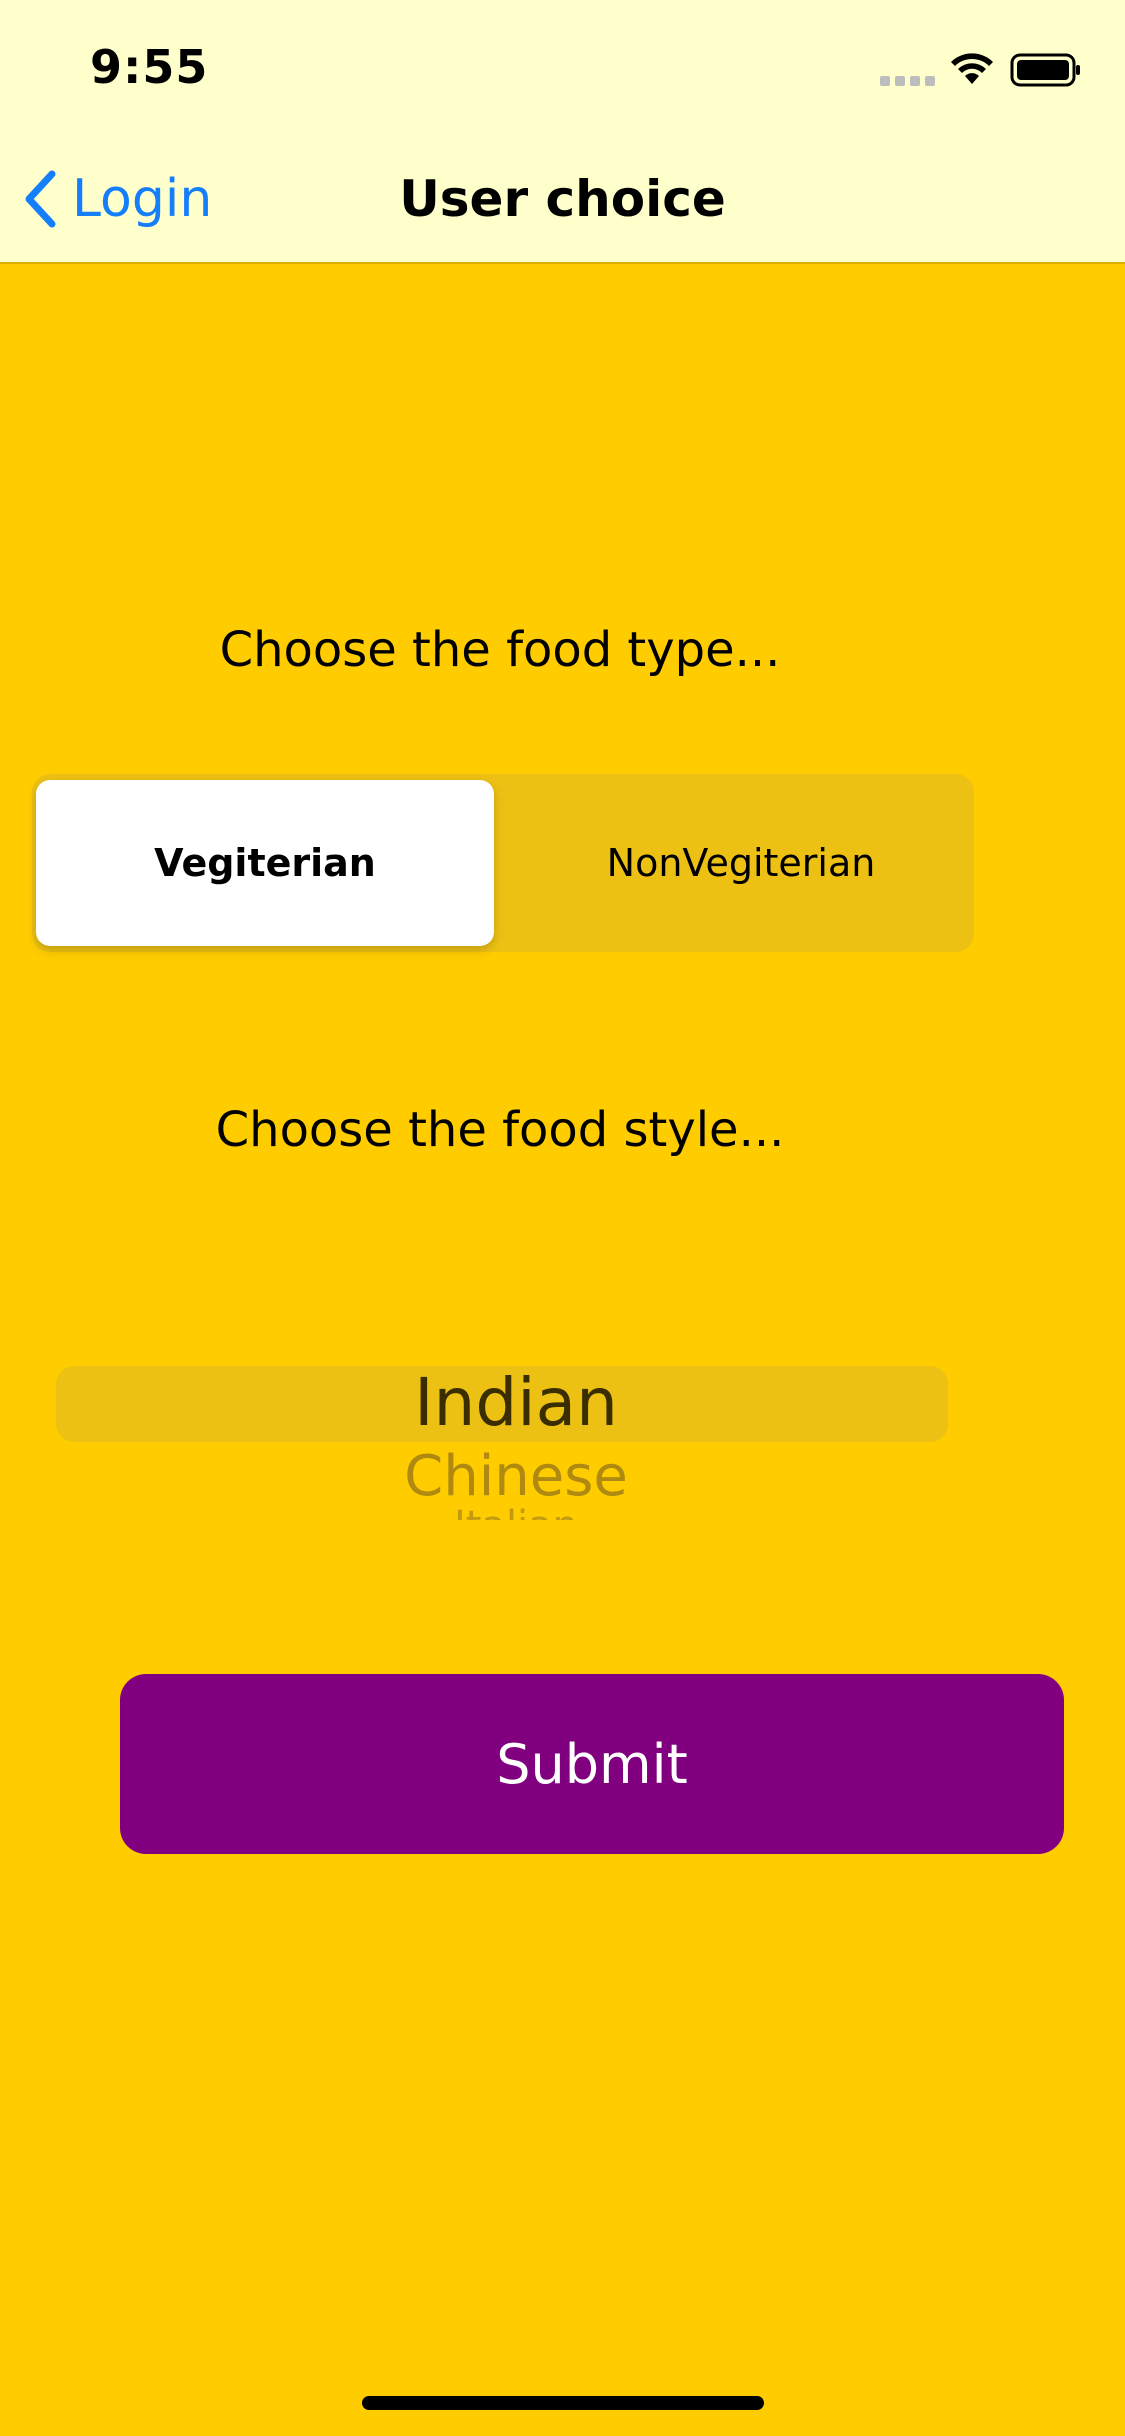  Describe the element at coordinates (516, 1476) in the screenshot. I see `picker-item: Chinese` at that location.